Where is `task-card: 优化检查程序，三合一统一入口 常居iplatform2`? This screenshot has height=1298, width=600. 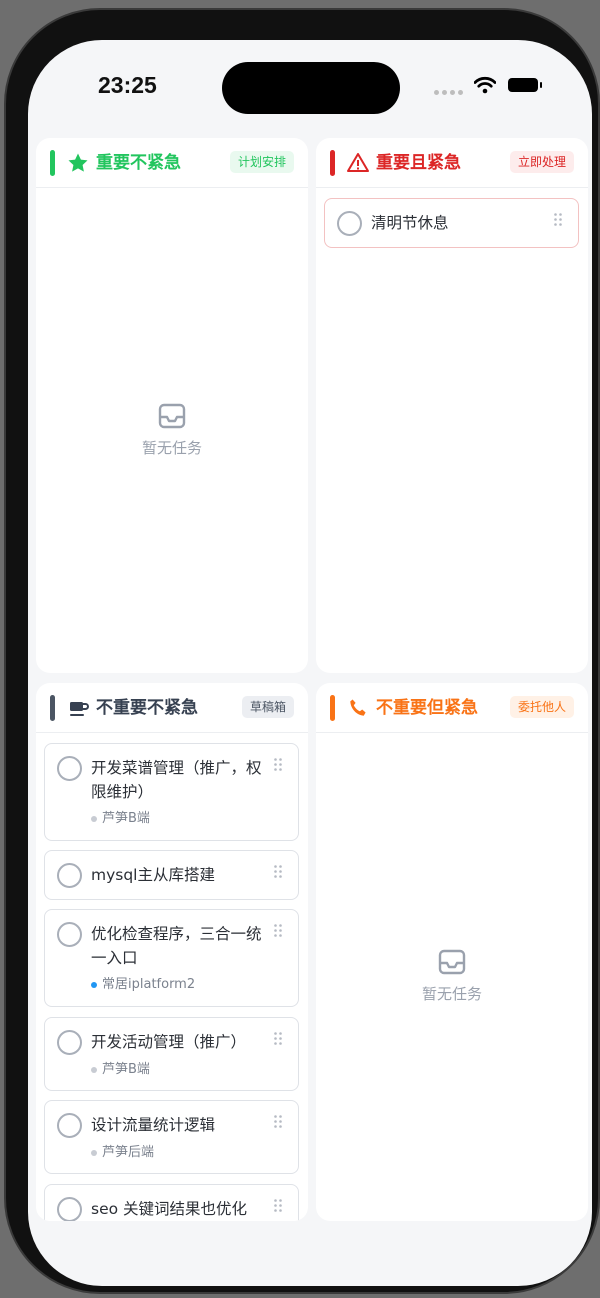
task-card: 优化检查程序，三合一统一入口 常居iplatform2 is located at coordinates (171, 958).